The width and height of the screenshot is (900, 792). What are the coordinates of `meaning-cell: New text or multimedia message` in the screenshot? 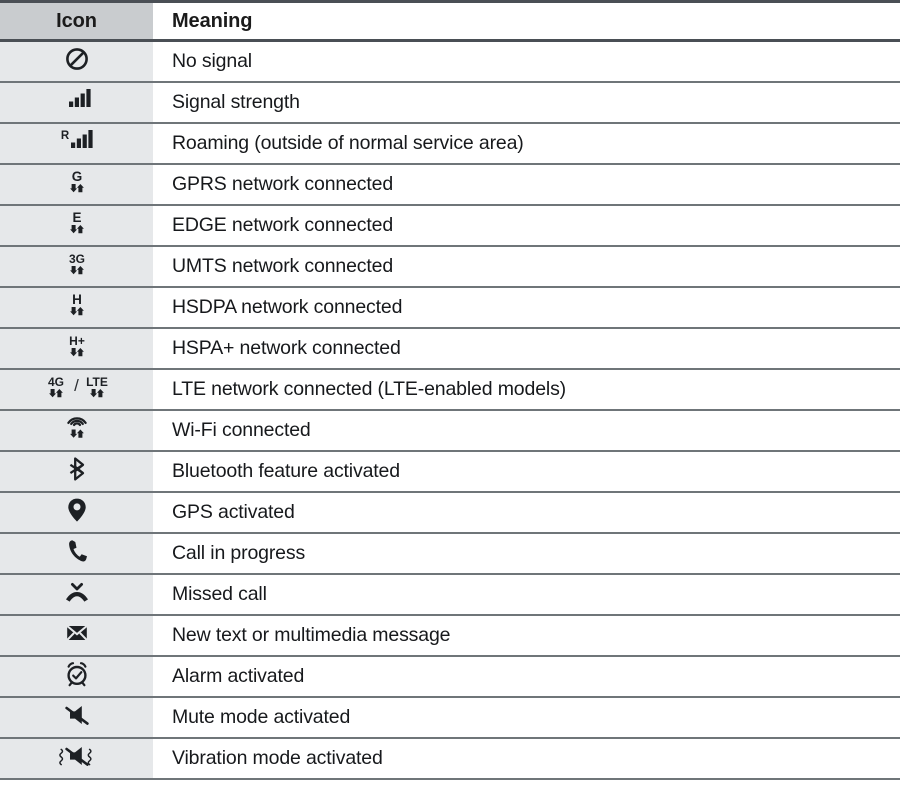 It's located at (526, 635).